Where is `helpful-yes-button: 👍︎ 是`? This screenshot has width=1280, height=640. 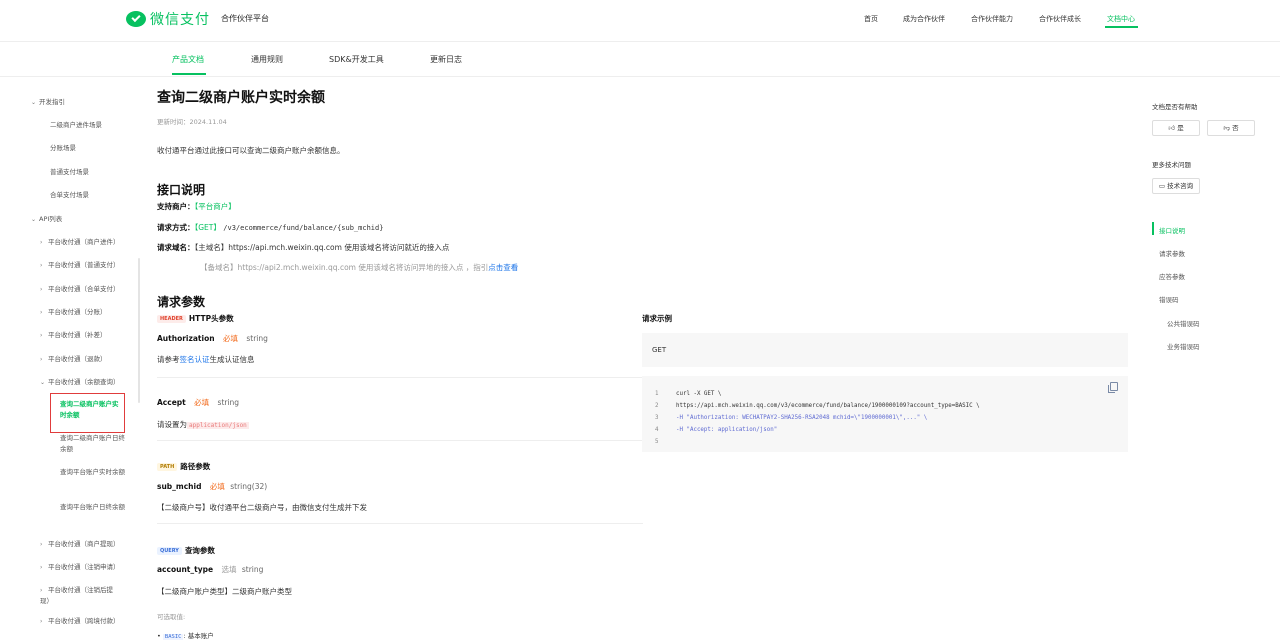
helpful-yes-button: 👍︎ 是 is located at coordinates (1176, 128).